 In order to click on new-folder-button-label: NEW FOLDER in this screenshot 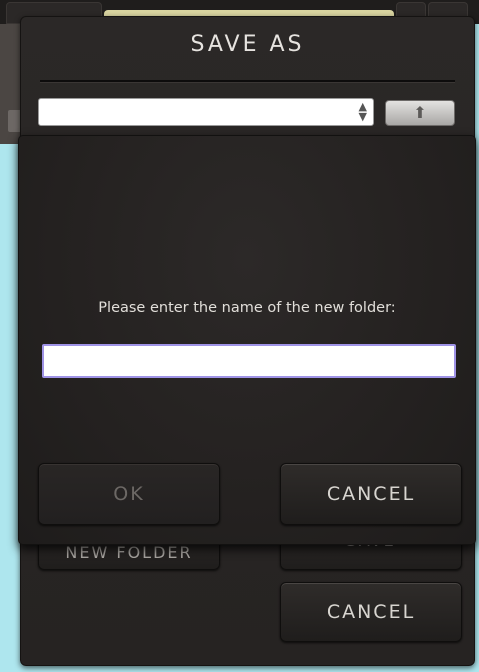, I will do `click(129, 552)`.